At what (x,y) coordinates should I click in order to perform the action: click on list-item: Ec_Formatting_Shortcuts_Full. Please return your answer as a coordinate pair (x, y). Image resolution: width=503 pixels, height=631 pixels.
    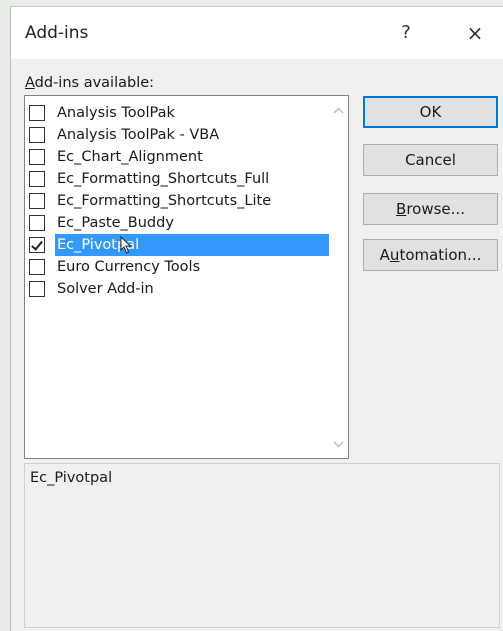
    Looking at the image, I should click on (180, 179).